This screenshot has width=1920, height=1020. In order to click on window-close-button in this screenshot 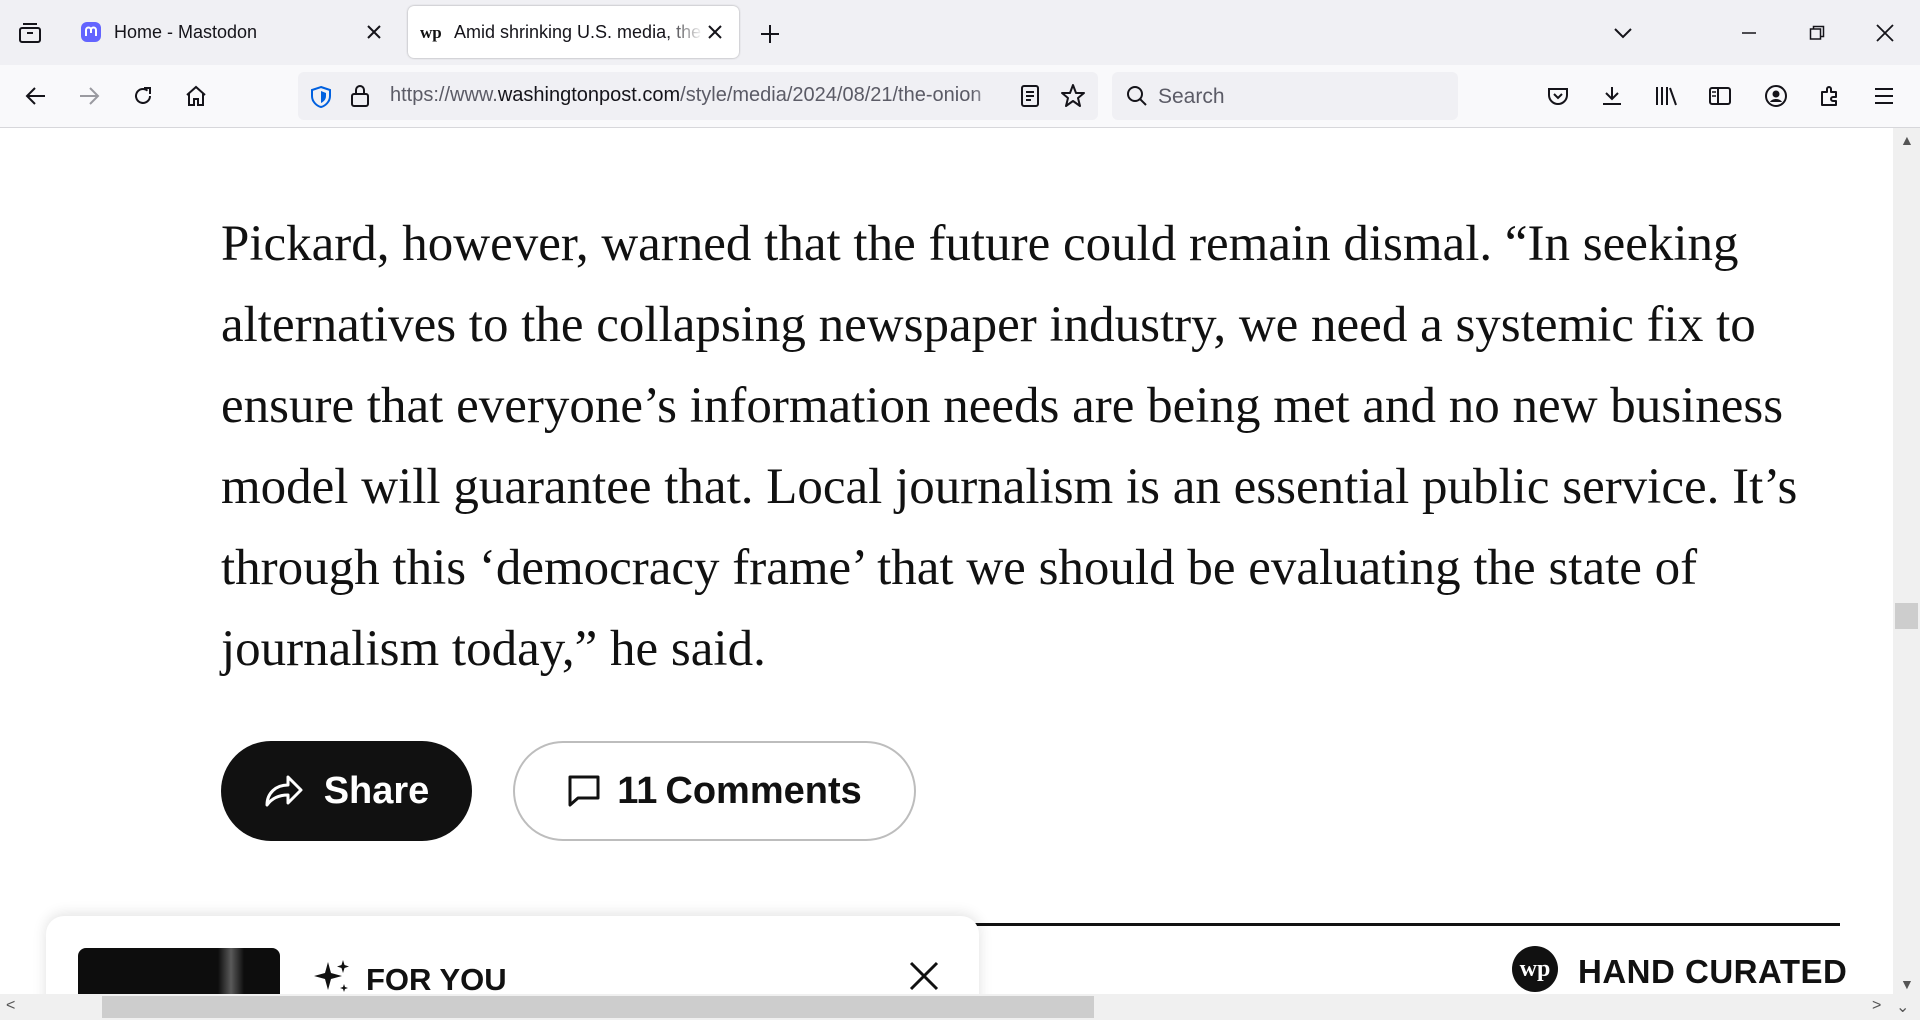, I will do `click(1885, 33)`.